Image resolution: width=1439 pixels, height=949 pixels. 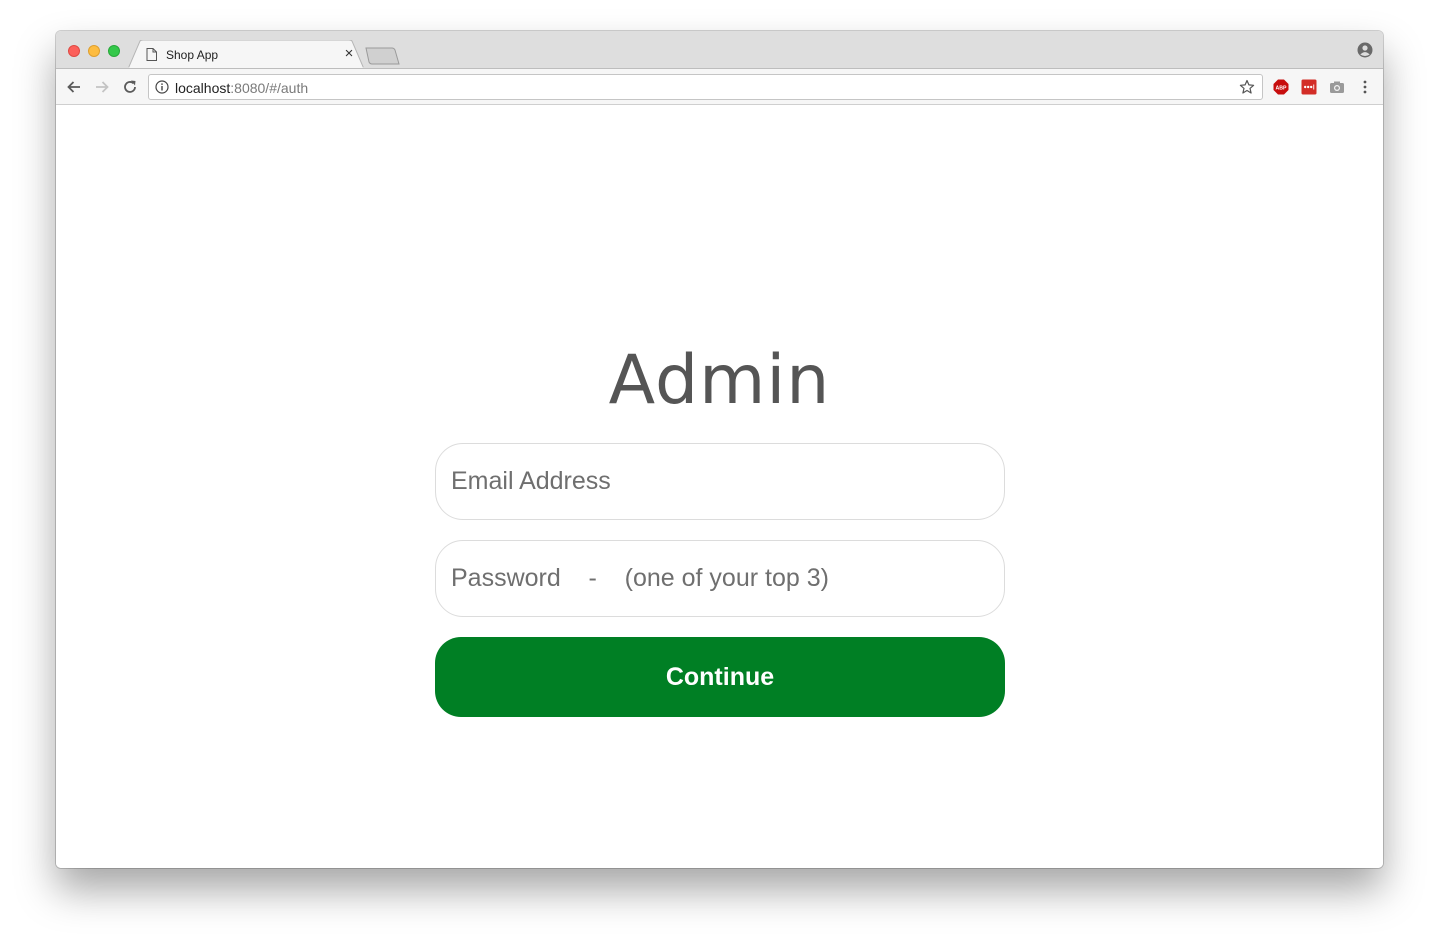 I want to click on address-bar: localhost:8080/#/auth, so click(x=705, y=87).